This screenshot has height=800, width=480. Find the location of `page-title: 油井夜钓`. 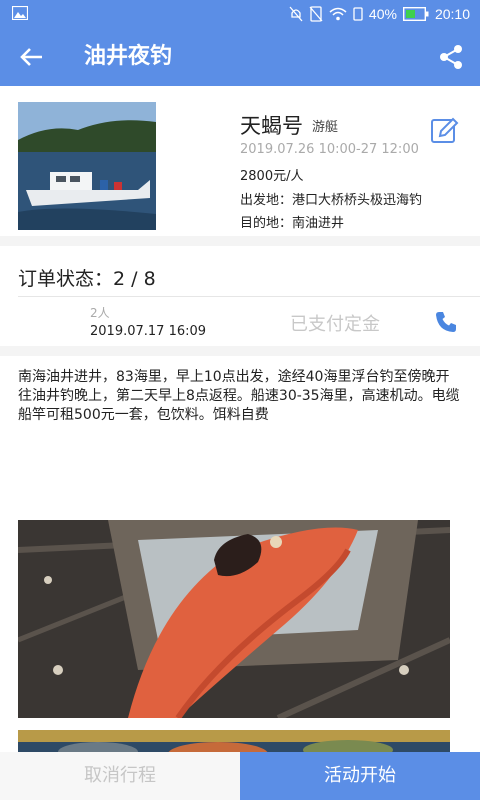

page-title: 油井夜钓 is located at coordinates (128, 56).